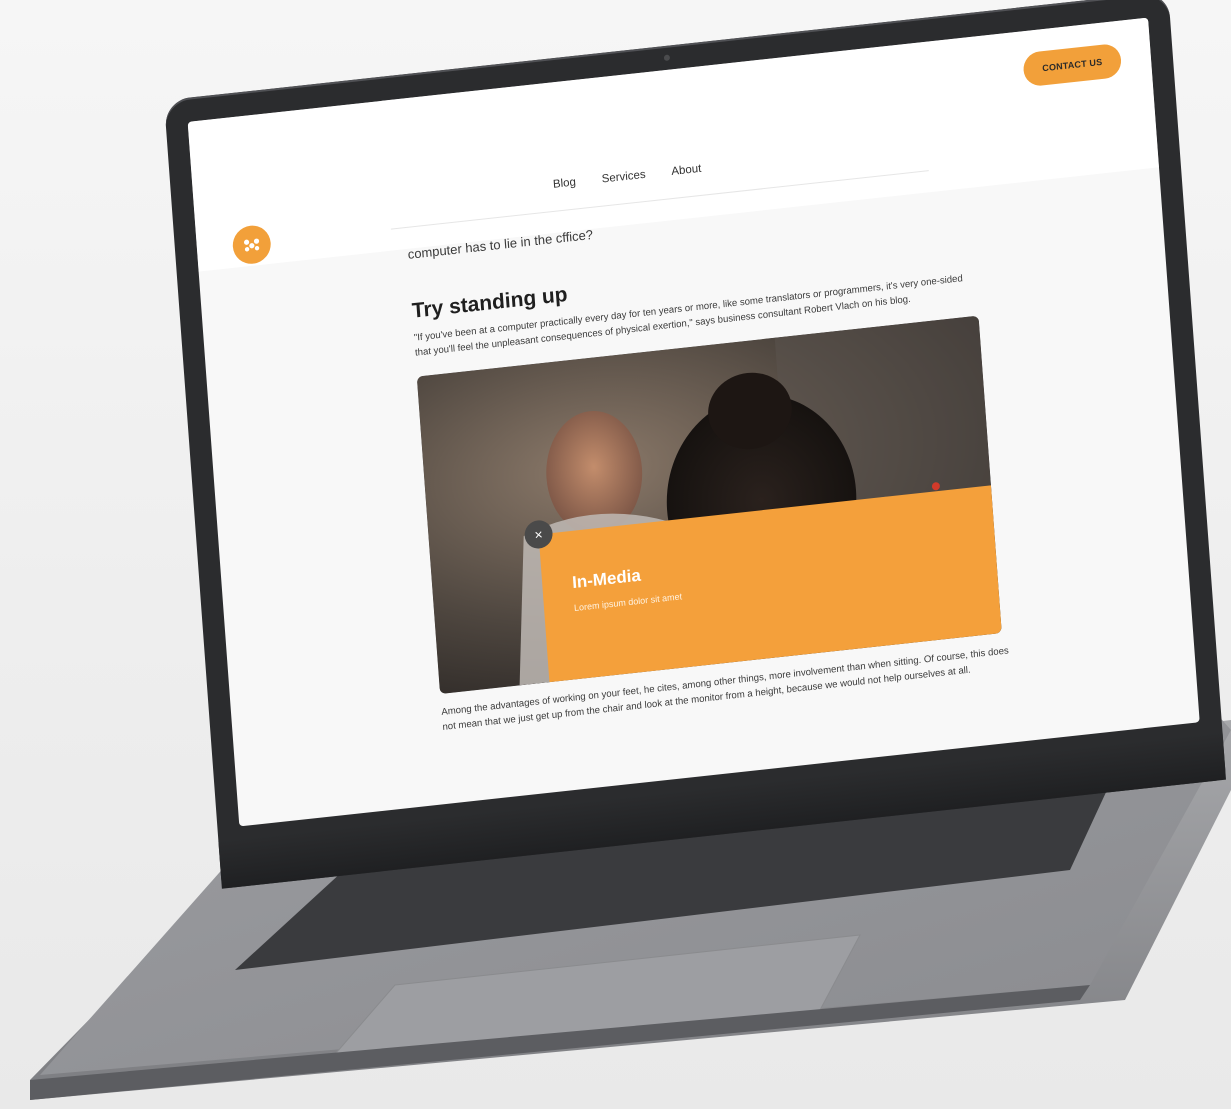  I want to click on nav-item-services: Services, so click(623, 177).